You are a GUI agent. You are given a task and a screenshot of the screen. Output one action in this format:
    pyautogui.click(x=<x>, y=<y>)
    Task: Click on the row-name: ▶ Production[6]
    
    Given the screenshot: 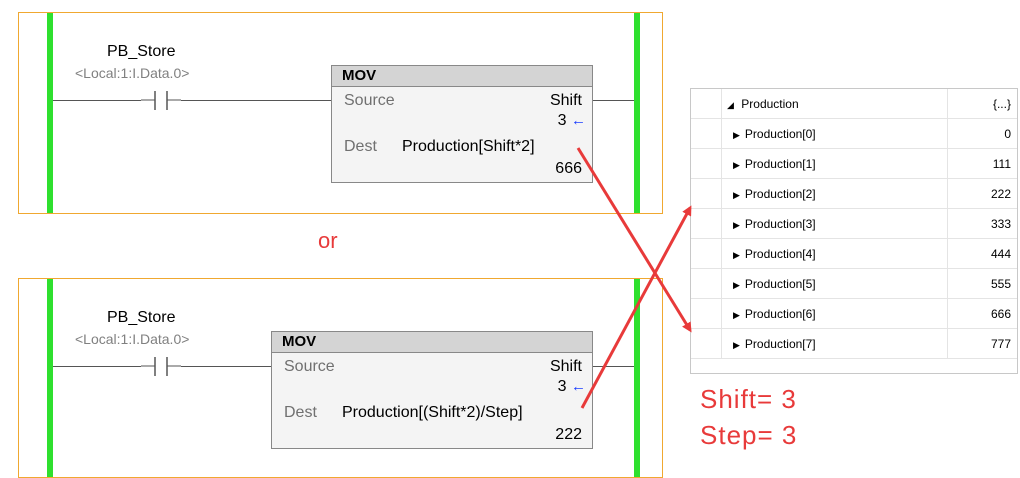 What is the action you would take?
    pyautogui.click(x=774, y=314)
    